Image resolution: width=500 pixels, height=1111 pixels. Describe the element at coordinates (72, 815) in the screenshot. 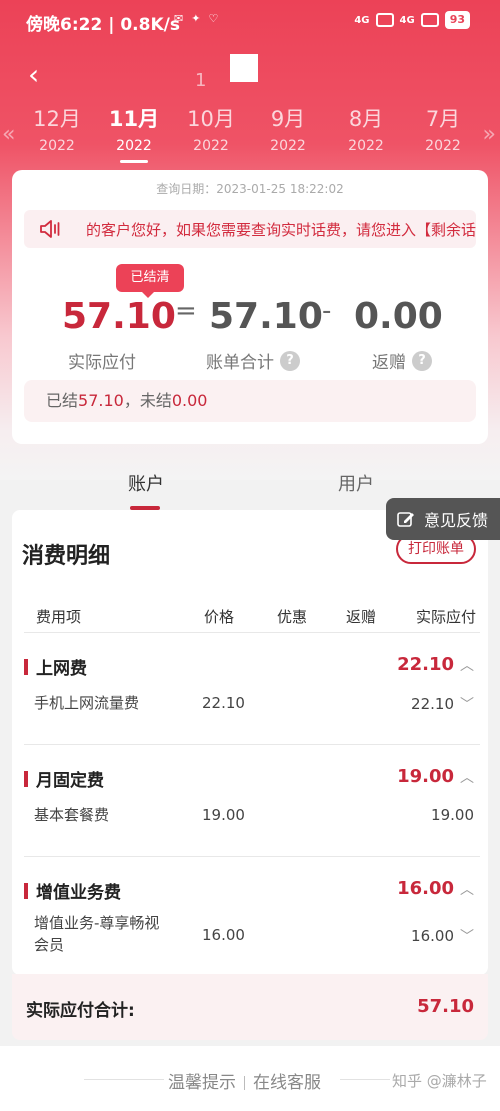

I see `item-name: 基本套餐费` at that location.